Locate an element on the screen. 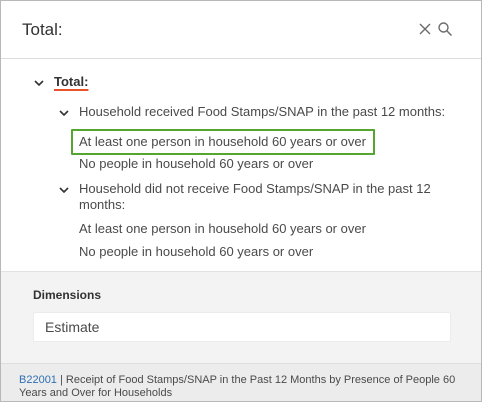 The image size is (482, 402). search-icon is located at coordinates (445, 29).